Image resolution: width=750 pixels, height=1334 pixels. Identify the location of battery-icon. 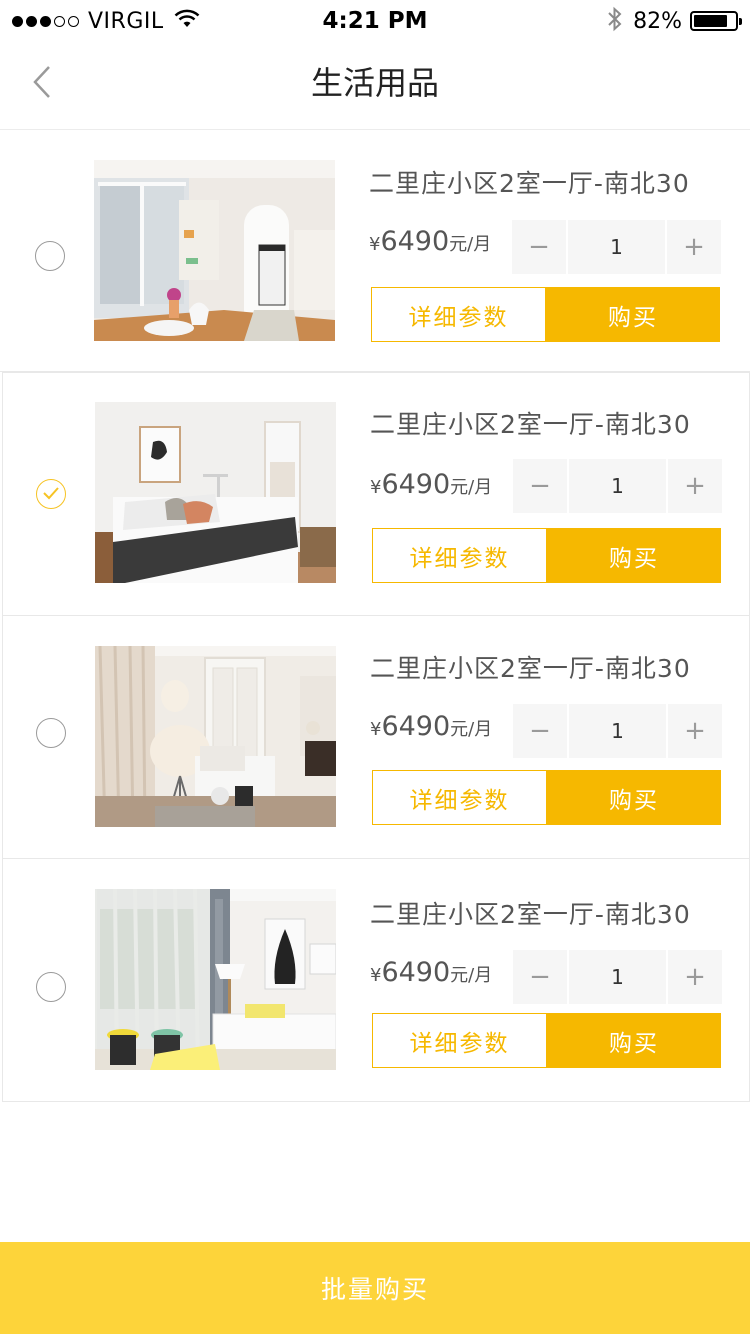
(716, 21).